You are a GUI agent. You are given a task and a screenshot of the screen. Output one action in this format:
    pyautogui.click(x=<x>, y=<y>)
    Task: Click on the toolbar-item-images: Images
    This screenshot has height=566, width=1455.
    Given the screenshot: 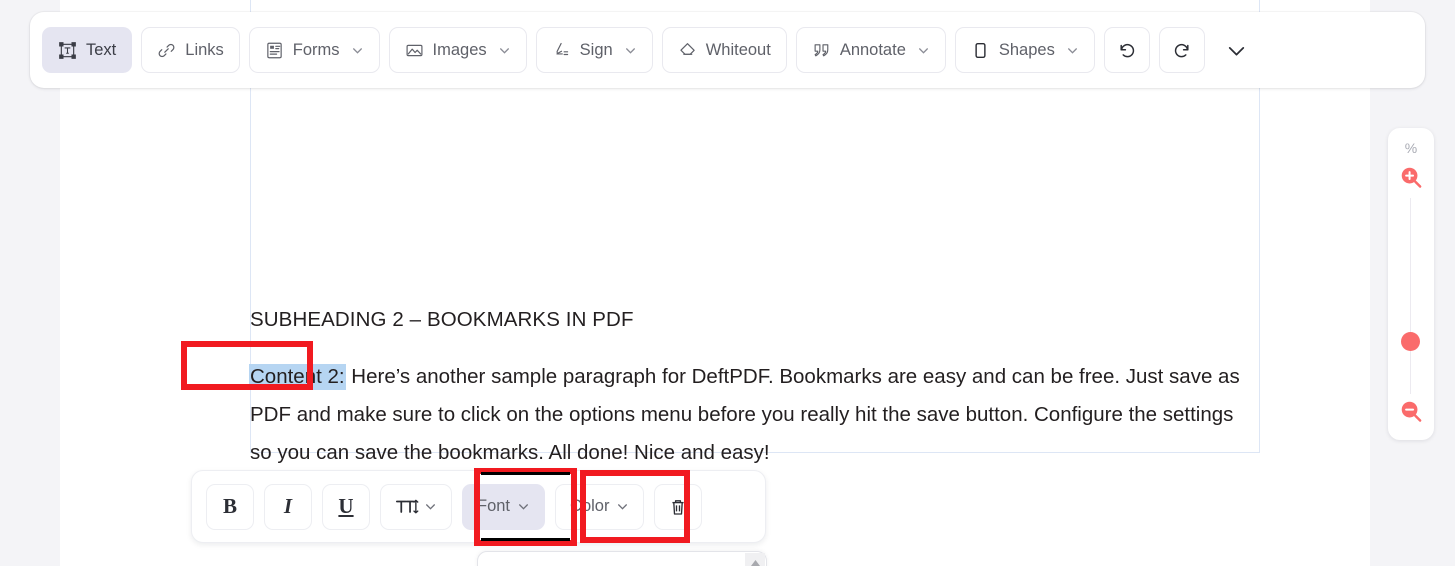 What is the action you would take?
    pyautogui.click(x=457, y=50)
    